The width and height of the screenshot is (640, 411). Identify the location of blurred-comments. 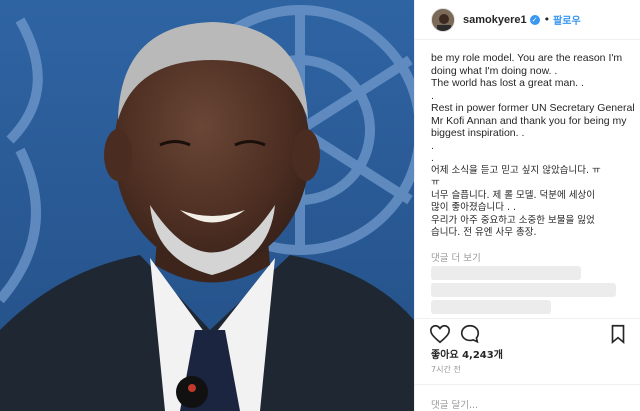
(526, 291).